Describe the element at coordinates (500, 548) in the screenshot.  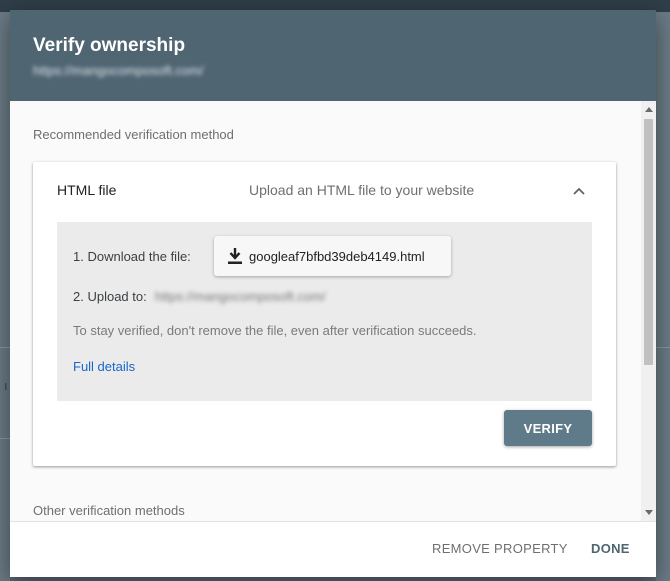
I see `remove-property-button: REMOVE PROPERTY` at that location.